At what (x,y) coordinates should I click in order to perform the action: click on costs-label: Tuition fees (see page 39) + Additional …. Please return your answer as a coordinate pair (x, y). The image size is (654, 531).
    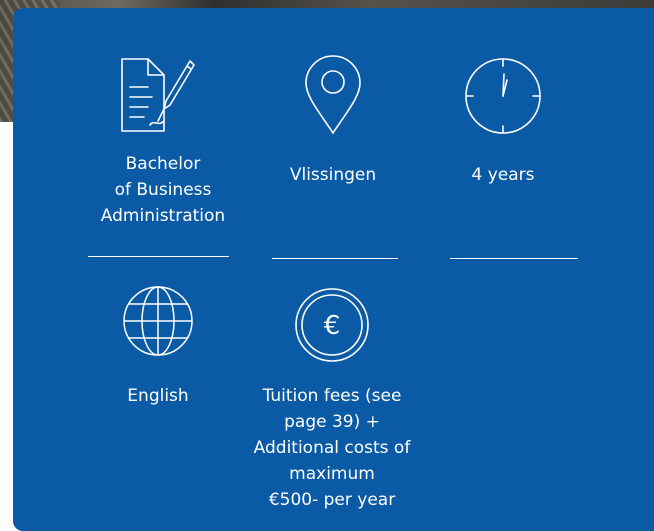
    Looking at the image, I should click on (332, 448).